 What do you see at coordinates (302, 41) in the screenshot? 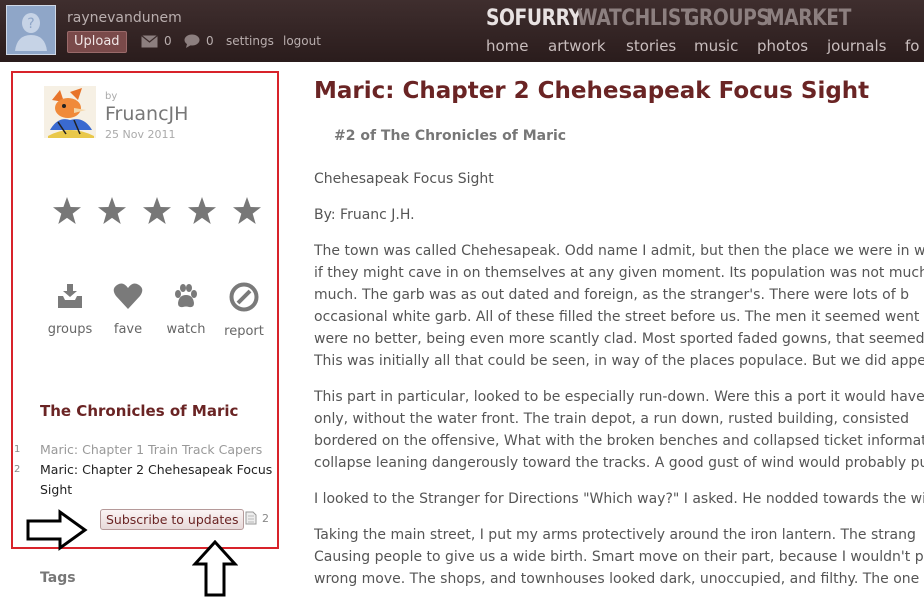
I see `logout-link: logout` at bounding box center [302, 41].